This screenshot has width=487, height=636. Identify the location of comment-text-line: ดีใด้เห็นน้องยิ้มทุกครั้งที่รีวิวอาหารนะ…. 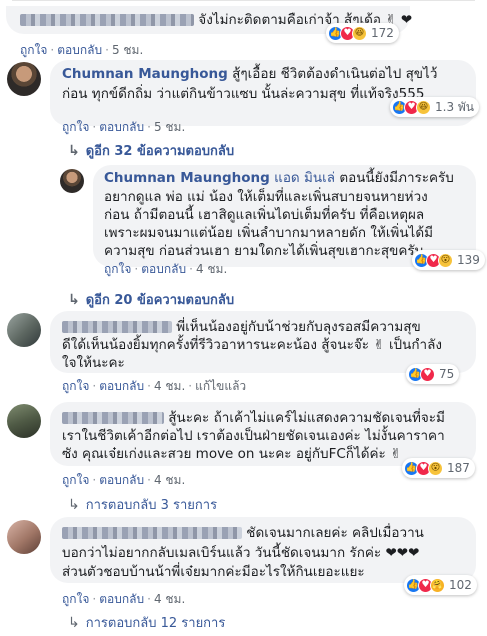
(252, 345).